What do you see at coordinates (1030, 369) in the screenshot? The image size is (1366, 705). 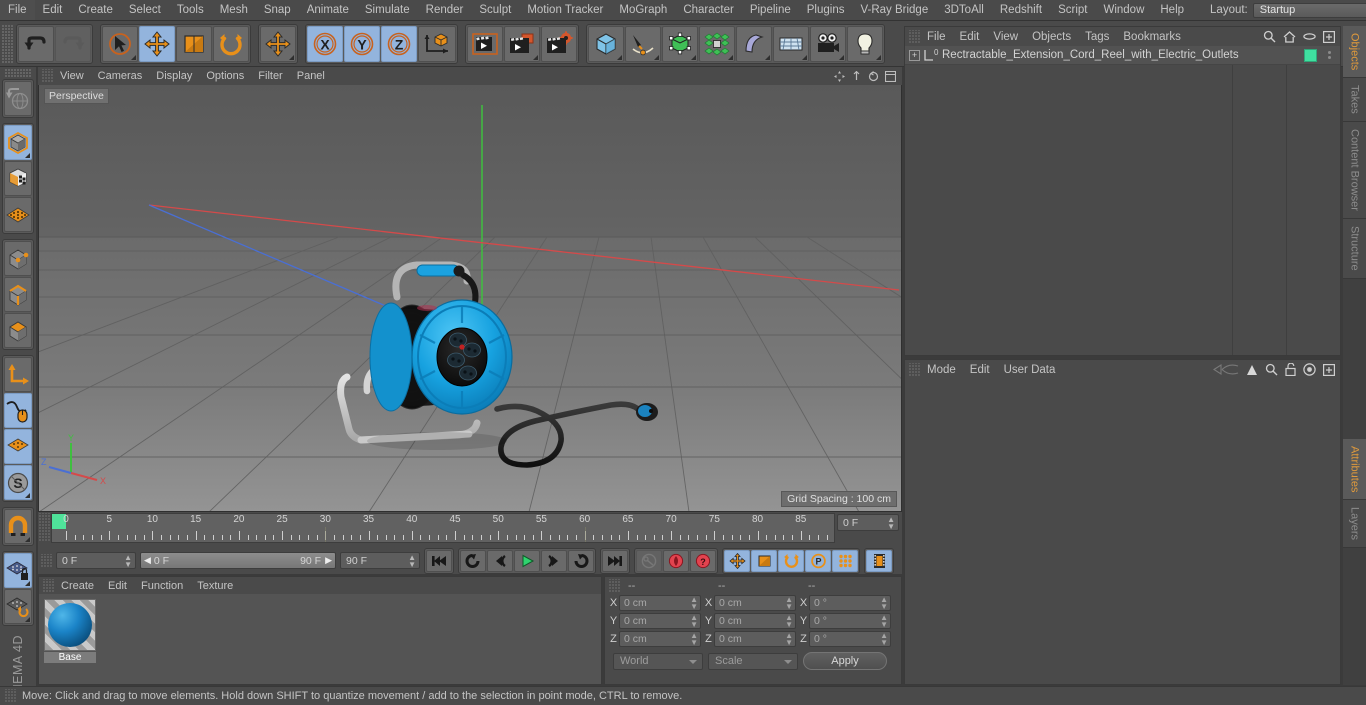 I see `attribute-menu-user-data: User Data` at bounding box center [1030, 369].